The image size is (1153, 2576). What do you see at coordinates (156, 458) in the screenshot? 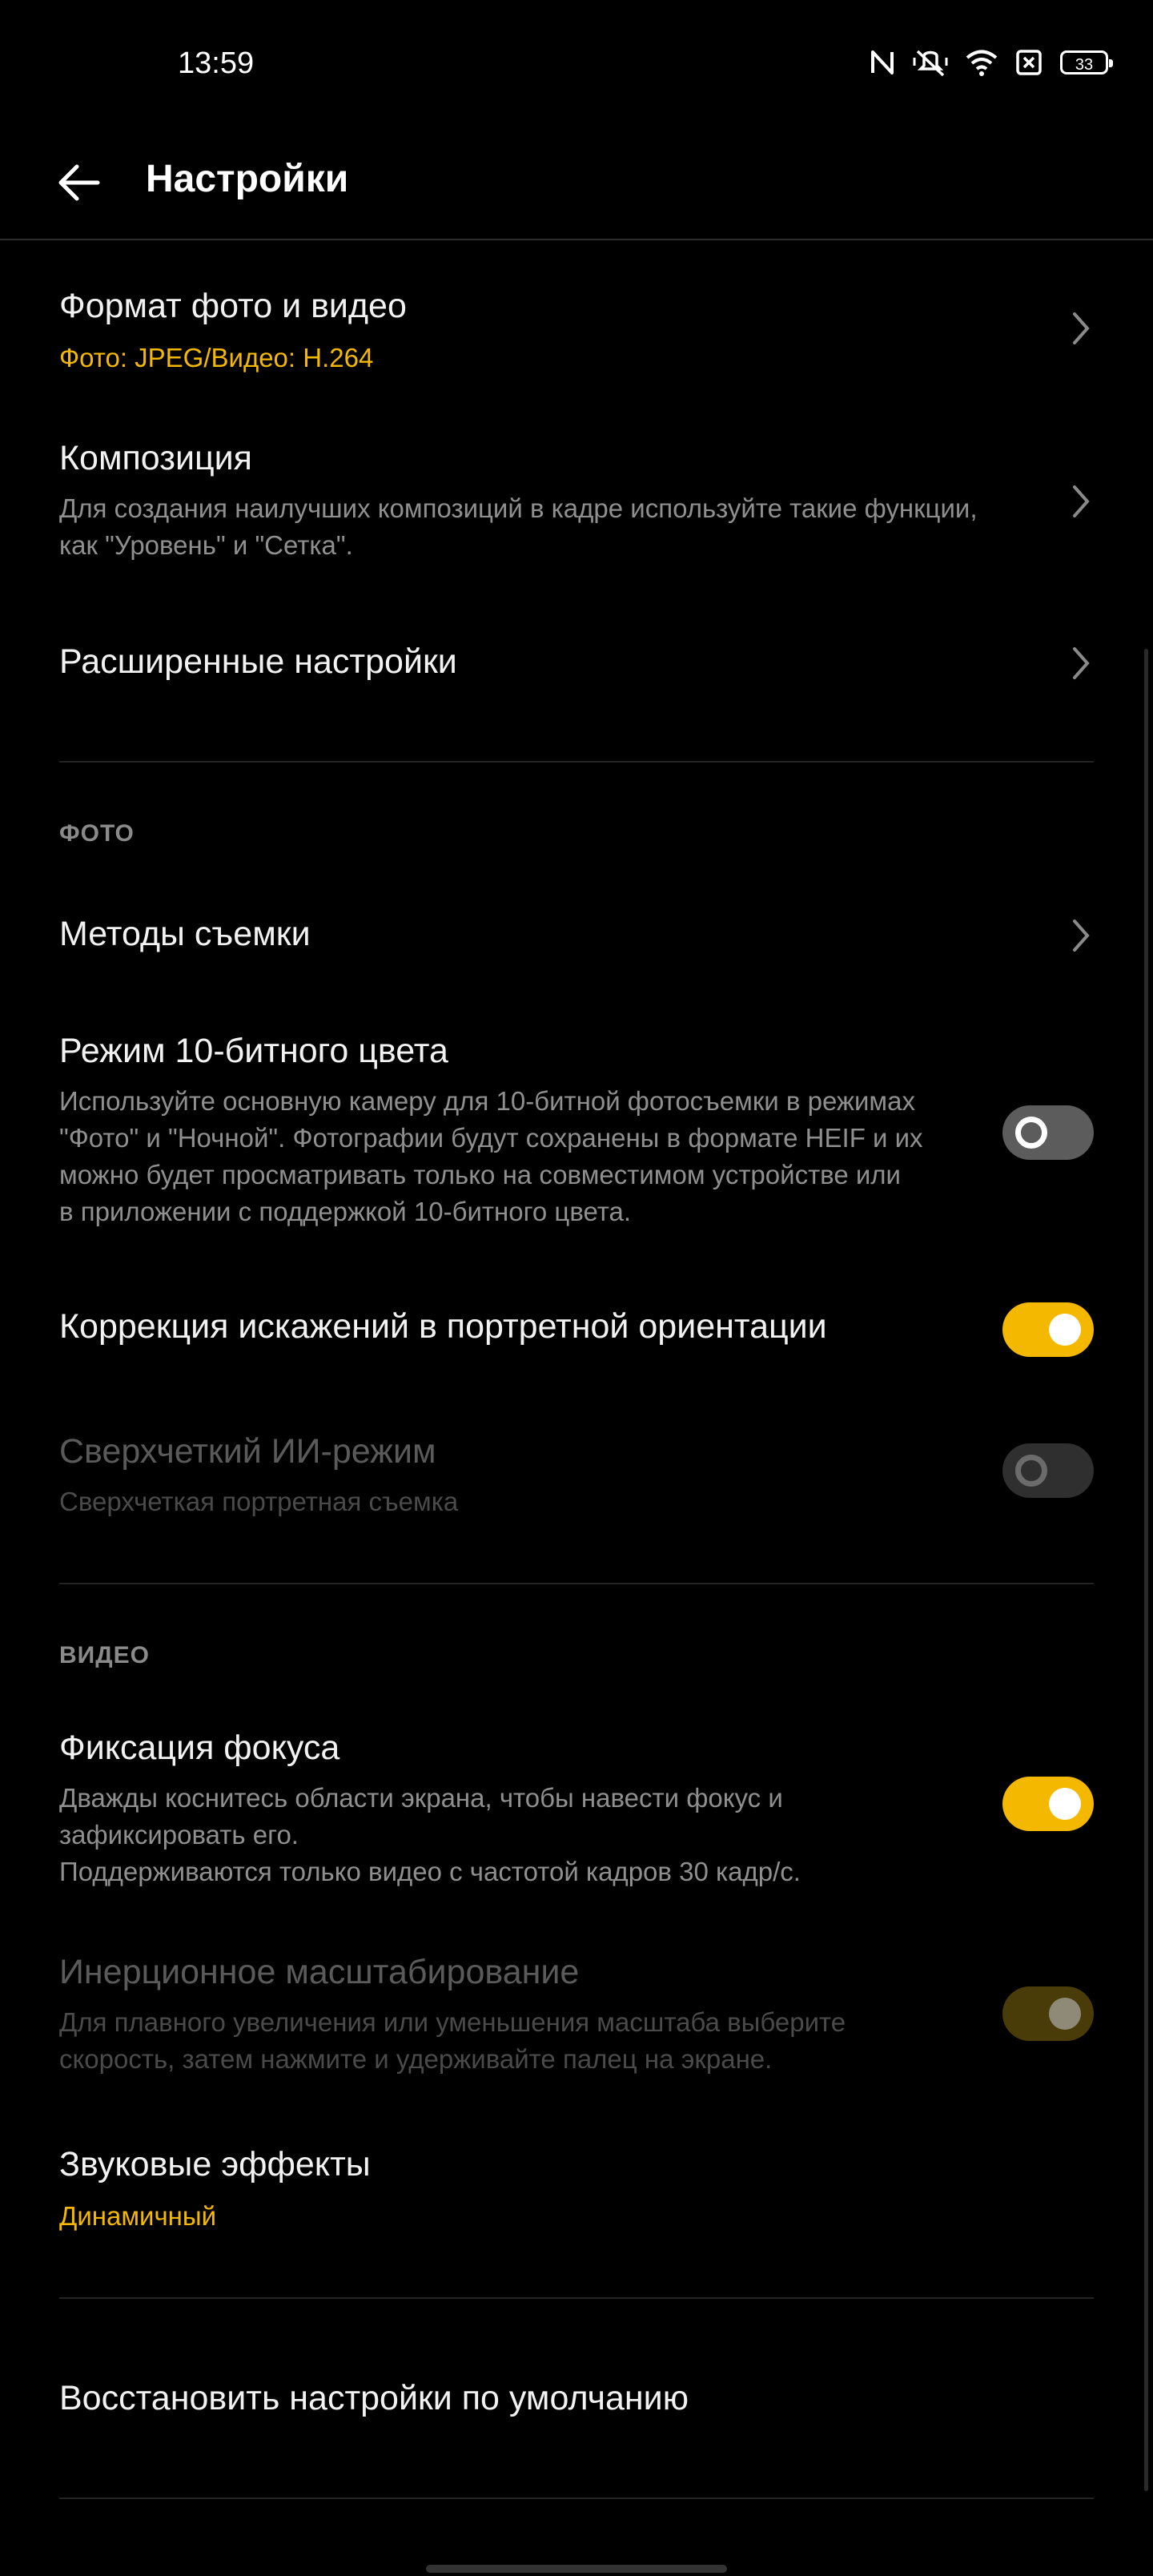
I see `composition-title: Композиция` at bounding box center [156, 458].